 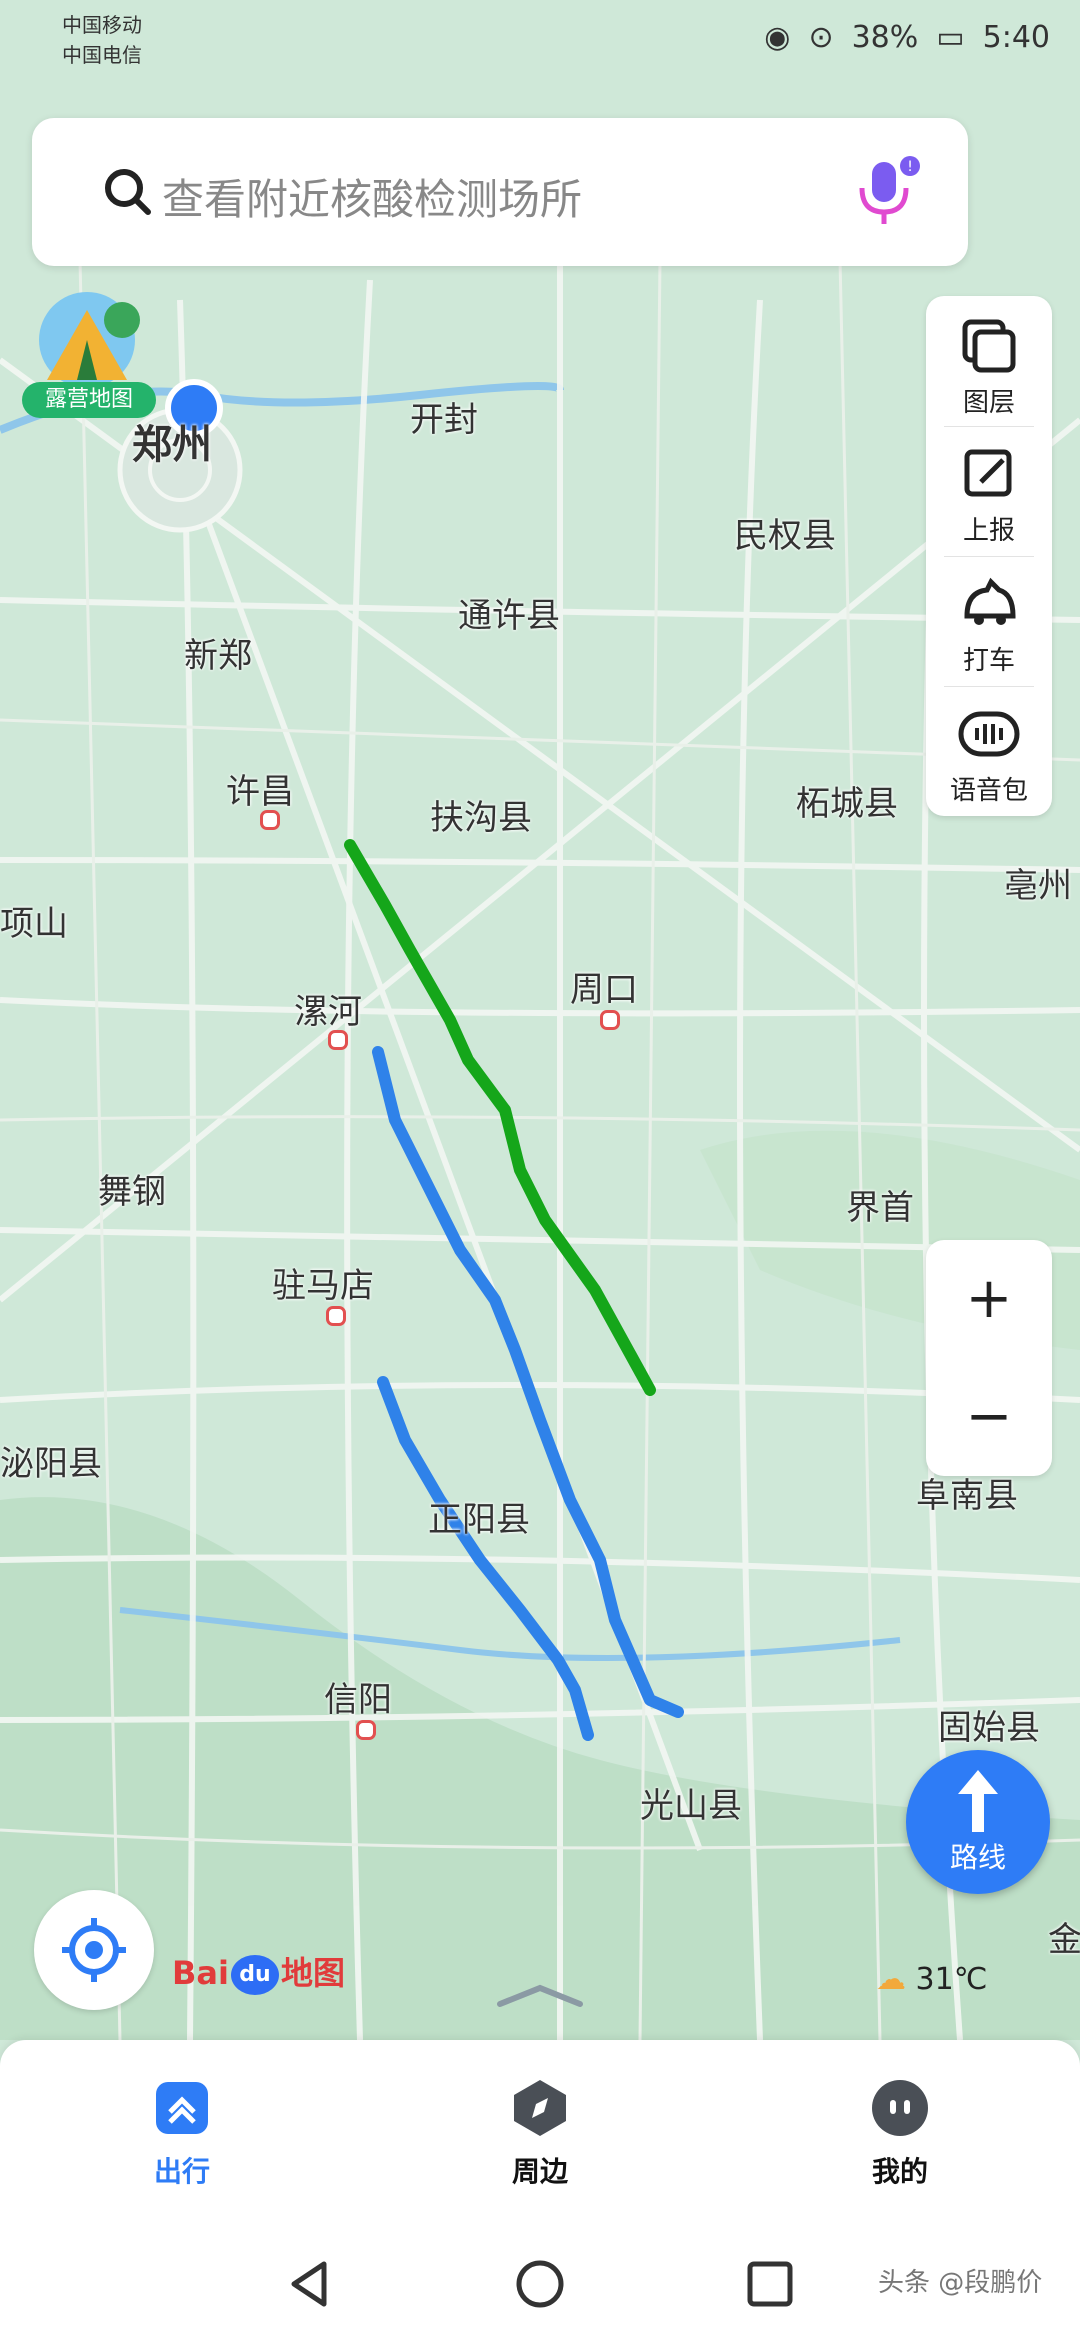 I want to click on map-label-luohe: 漯河, so click(x=328, y=1012).